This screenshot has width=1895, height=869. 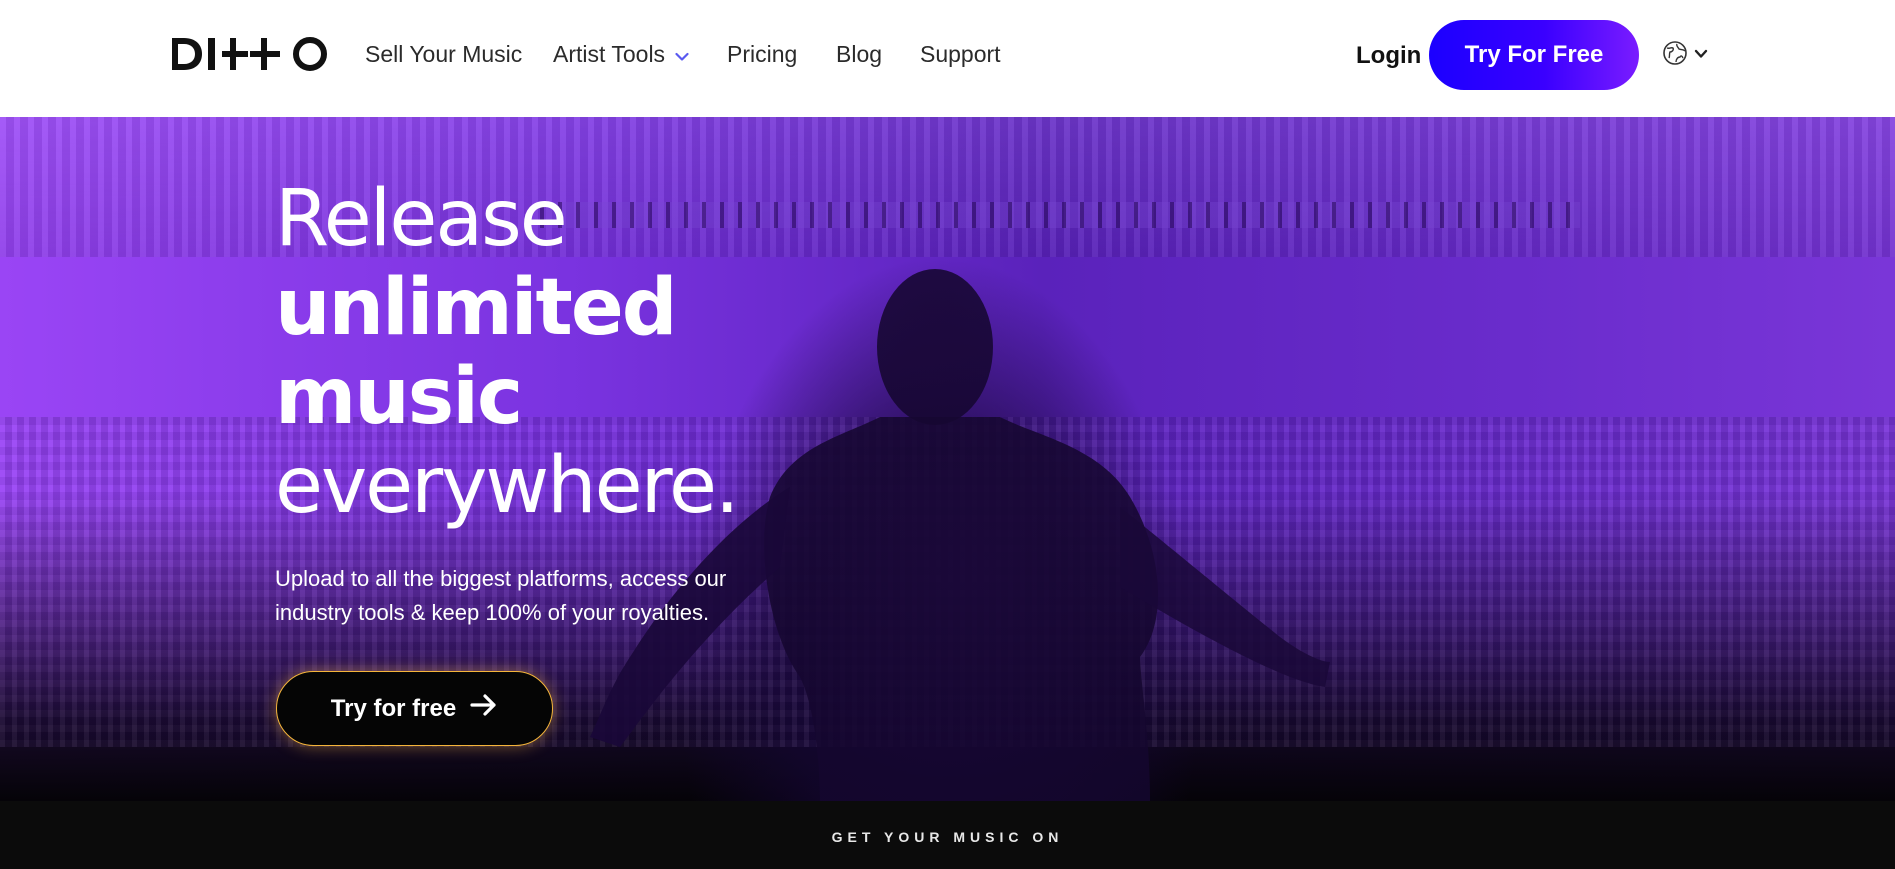 What do you see at coordinates (1534, 55) in the screenshot?
I see `try-for-free-button: Try For Free` at bounding box center [1534, 55].